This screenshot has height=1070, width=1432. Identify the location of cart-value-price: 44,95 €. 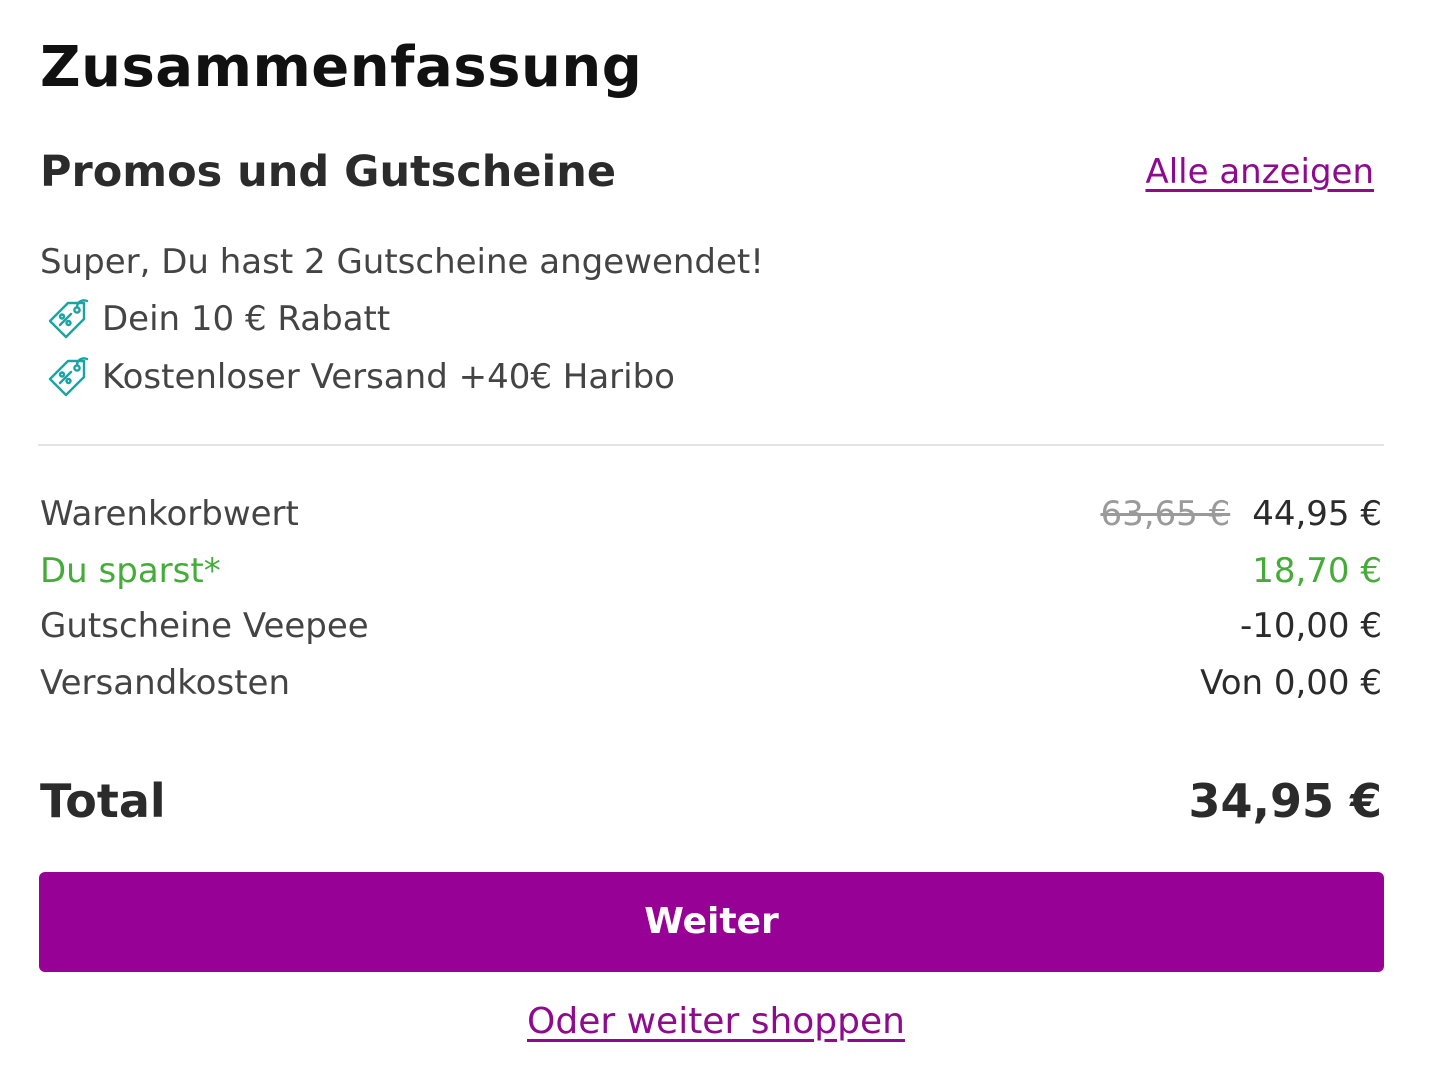
(1317, 514).